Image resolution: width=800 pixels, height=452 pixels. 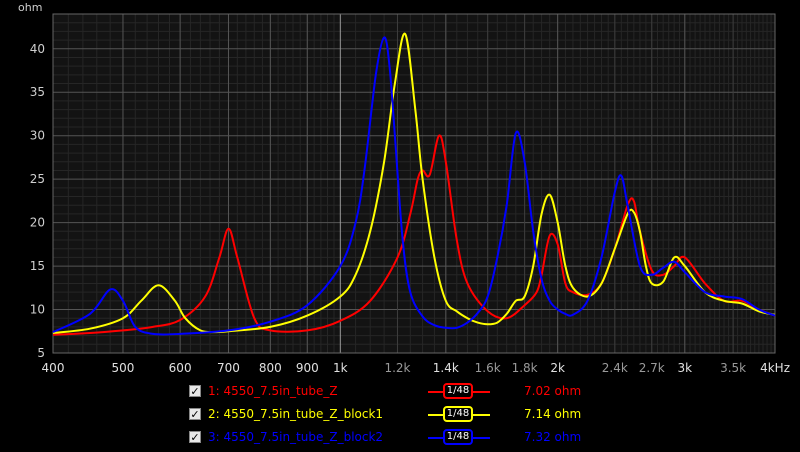 What do you see at coordinates (340, 368) in the screenshot?
I see `x-tick-label: 1k` at bounding box center [340, 368].